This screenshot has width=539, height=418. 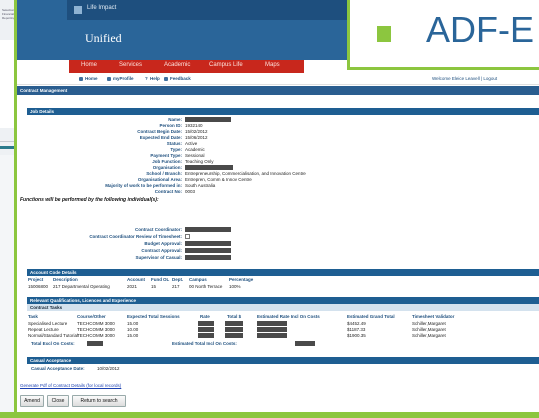 What do you see at coordinates (177, 65) in the screenshot?
I see `nav-academic: Academic` at bounding box center [177, 65].